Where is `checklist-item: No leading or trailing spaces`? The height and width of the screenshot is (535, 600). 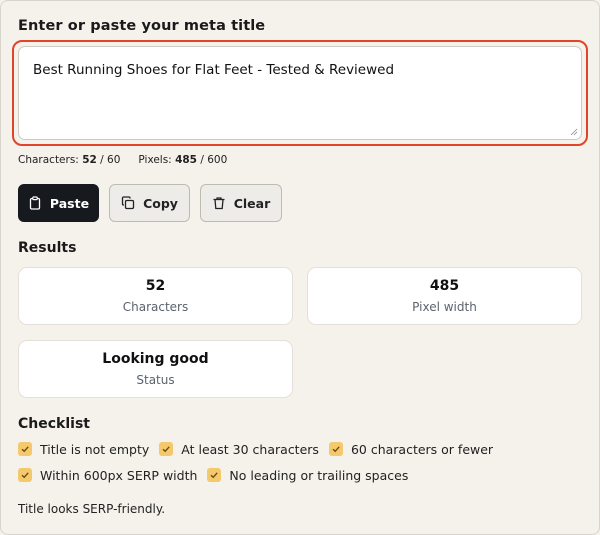 checklist-item: No leading or trailing spaces is located at coordinates (307, 475).